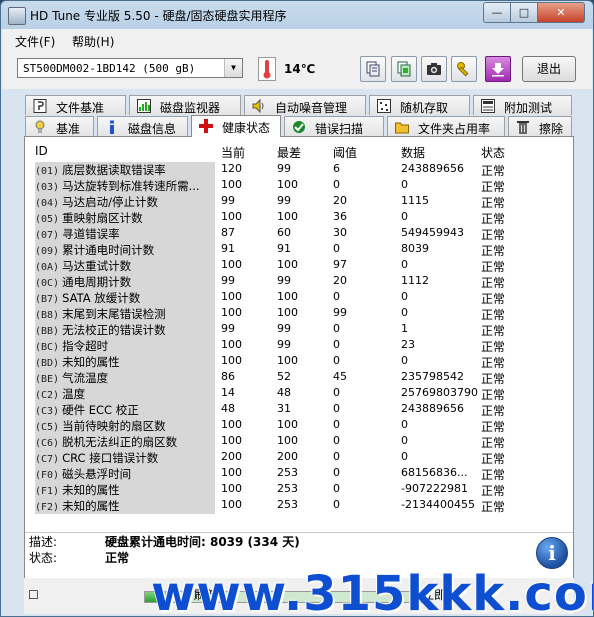 The height and width of the screenshot is (617, 594). Describe the element at coordinates (299, 345) in the screenshot. I see `table-row: (BC) 指令超时 100 99 0 23 正常` at that location.